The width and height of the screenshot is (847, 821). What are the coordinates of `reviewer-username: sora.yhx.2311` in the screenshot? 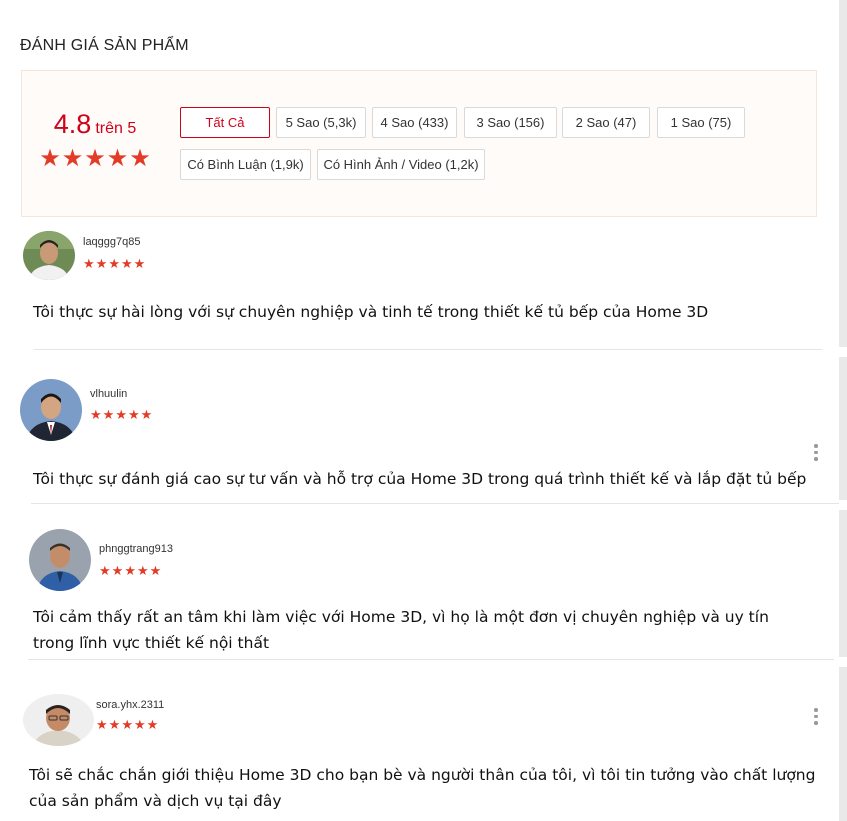 It's located at (130, 705).